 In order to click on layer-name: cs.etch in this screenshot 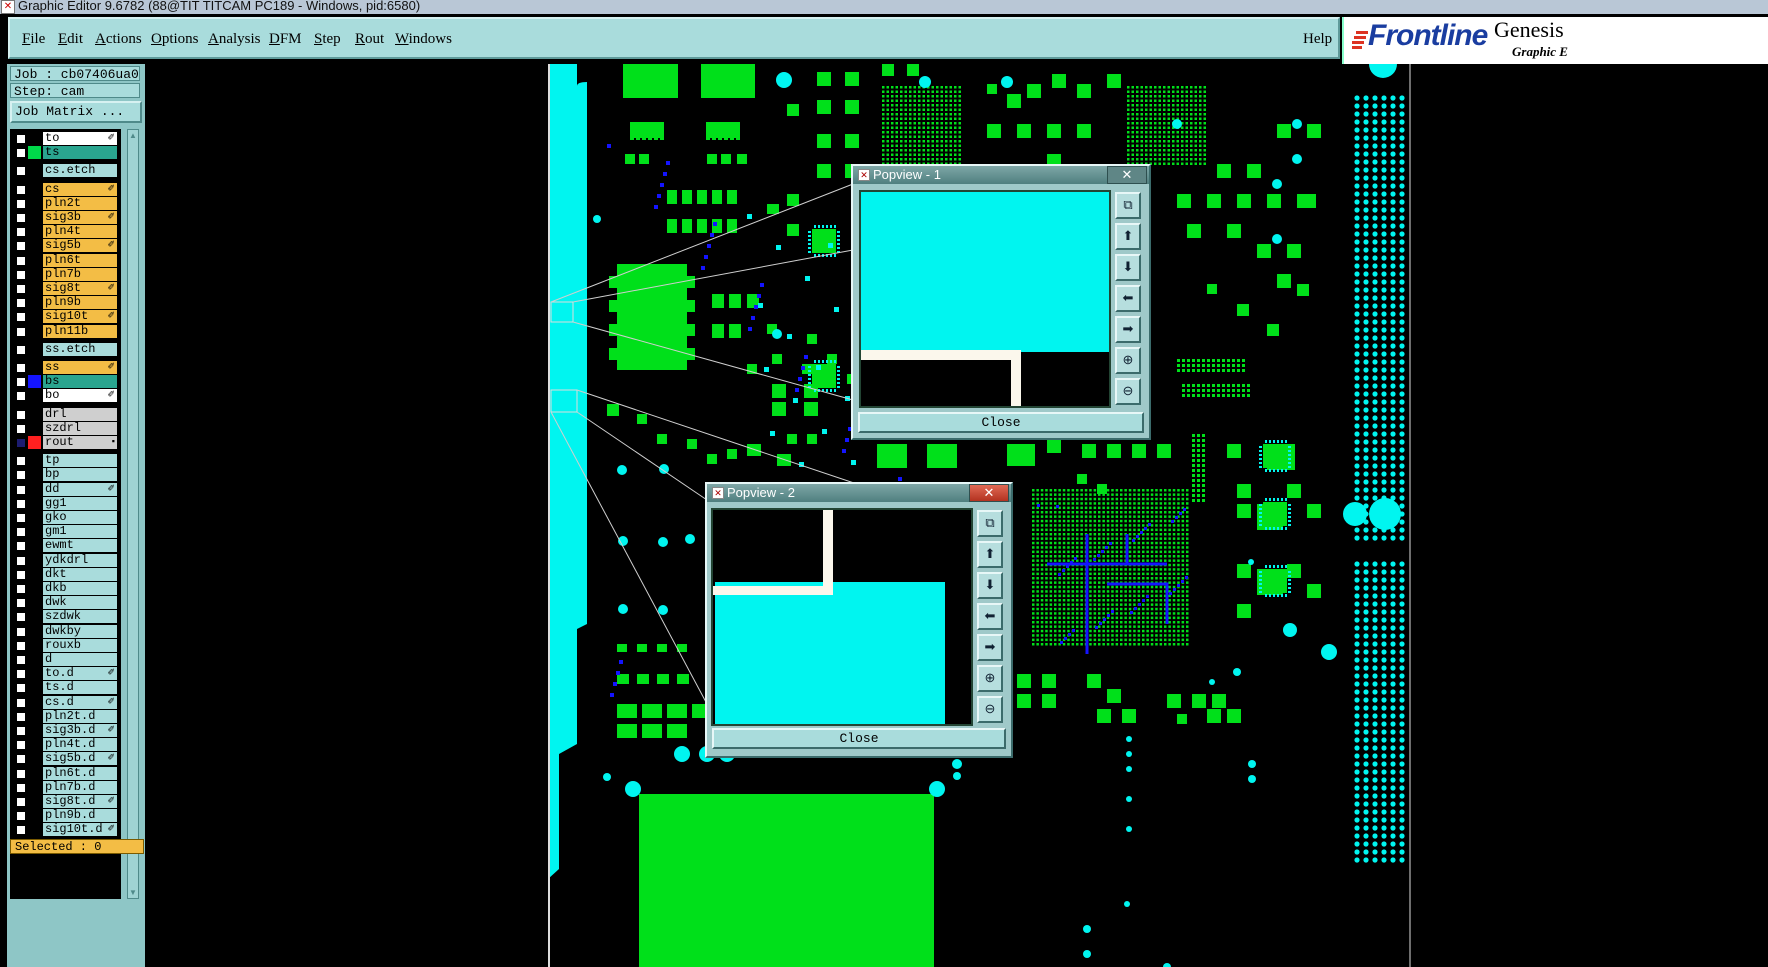, I will do `click(80, 171)`.